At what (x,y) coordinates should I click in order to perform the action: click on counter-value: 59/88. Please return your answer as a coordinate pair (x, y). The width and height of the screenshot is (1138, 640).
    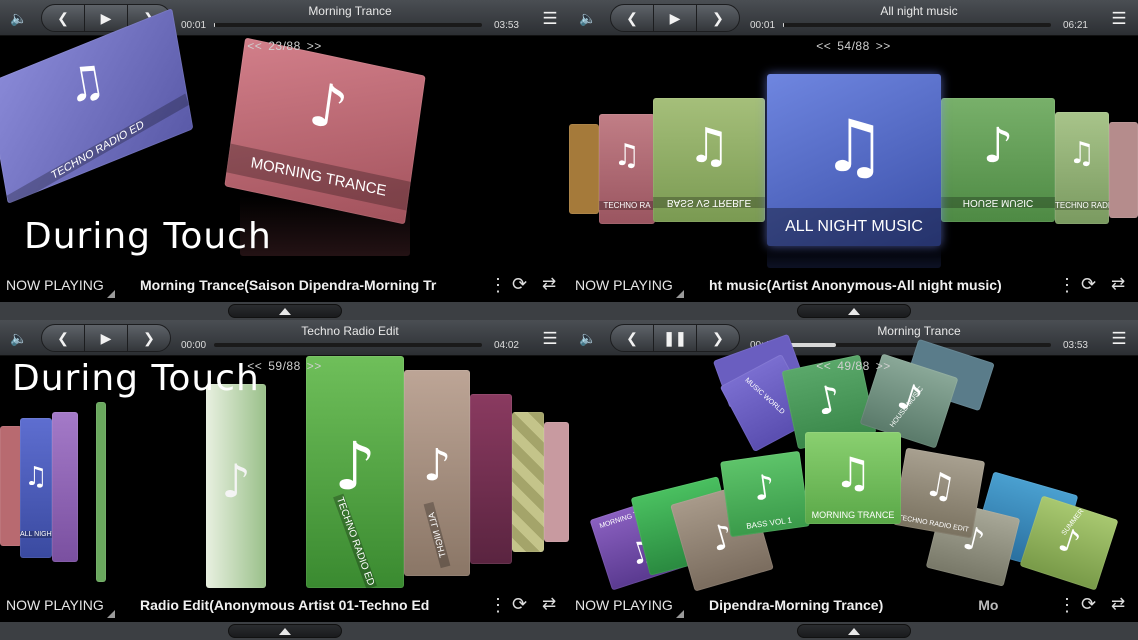
    Looking at the image, I should click on (284, 366).